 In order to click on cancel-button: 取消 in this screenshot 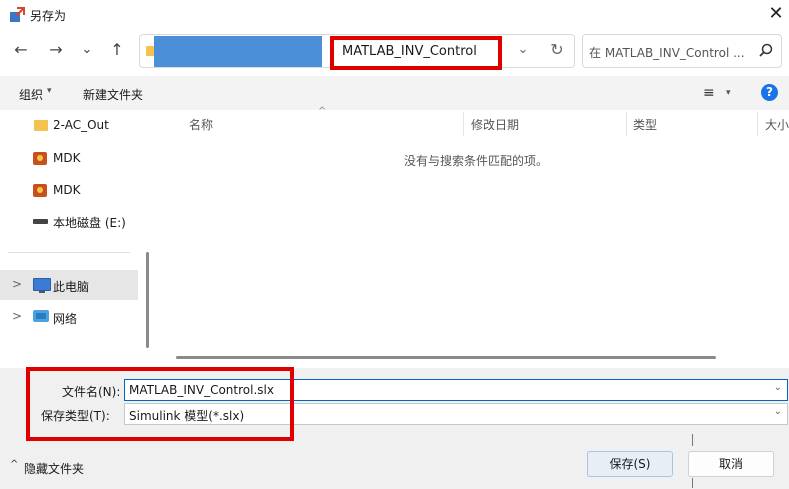, I will do `click(731, 464)`.